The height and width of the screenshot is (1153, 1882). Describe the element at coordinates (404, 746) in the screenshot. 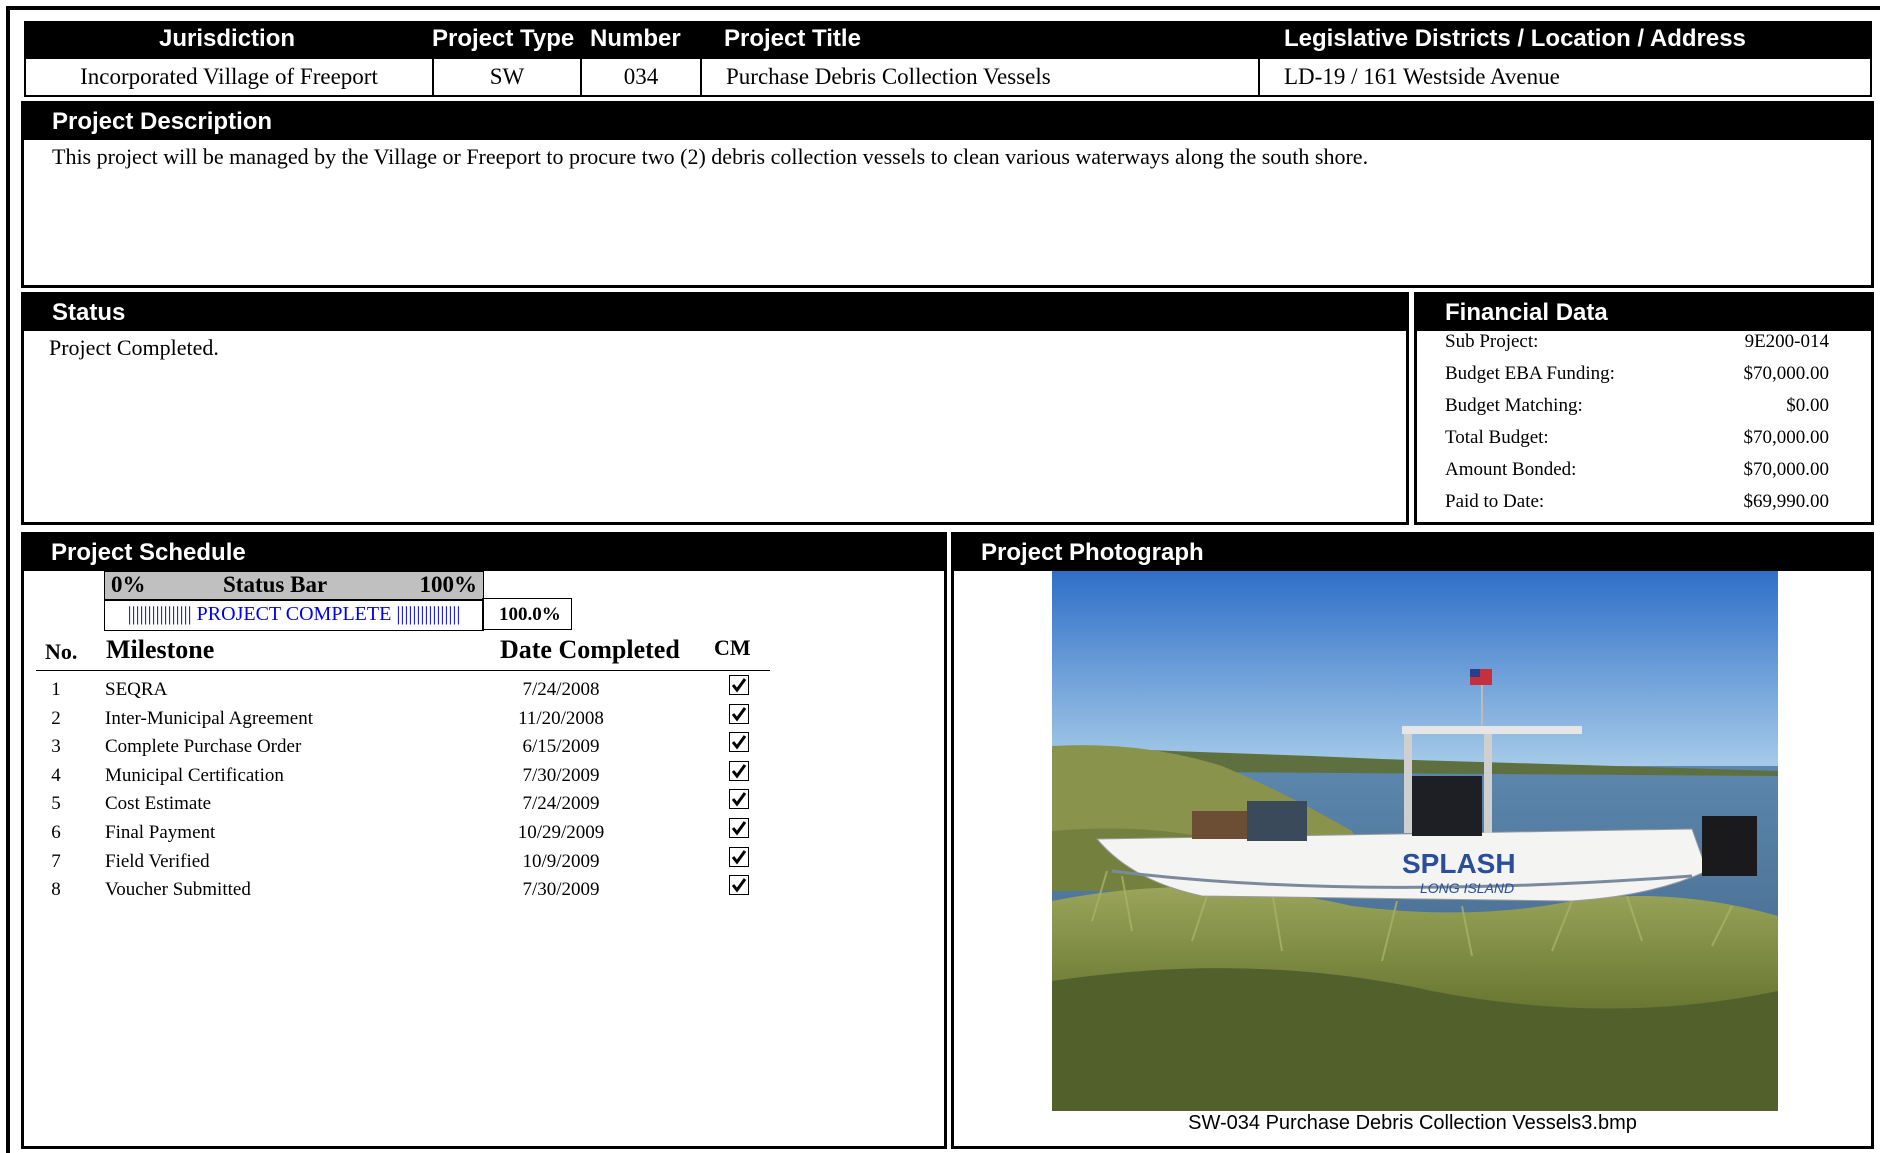

I see `milestone-row: 3 Complete Purchase Order 6/15/2009` at that location.